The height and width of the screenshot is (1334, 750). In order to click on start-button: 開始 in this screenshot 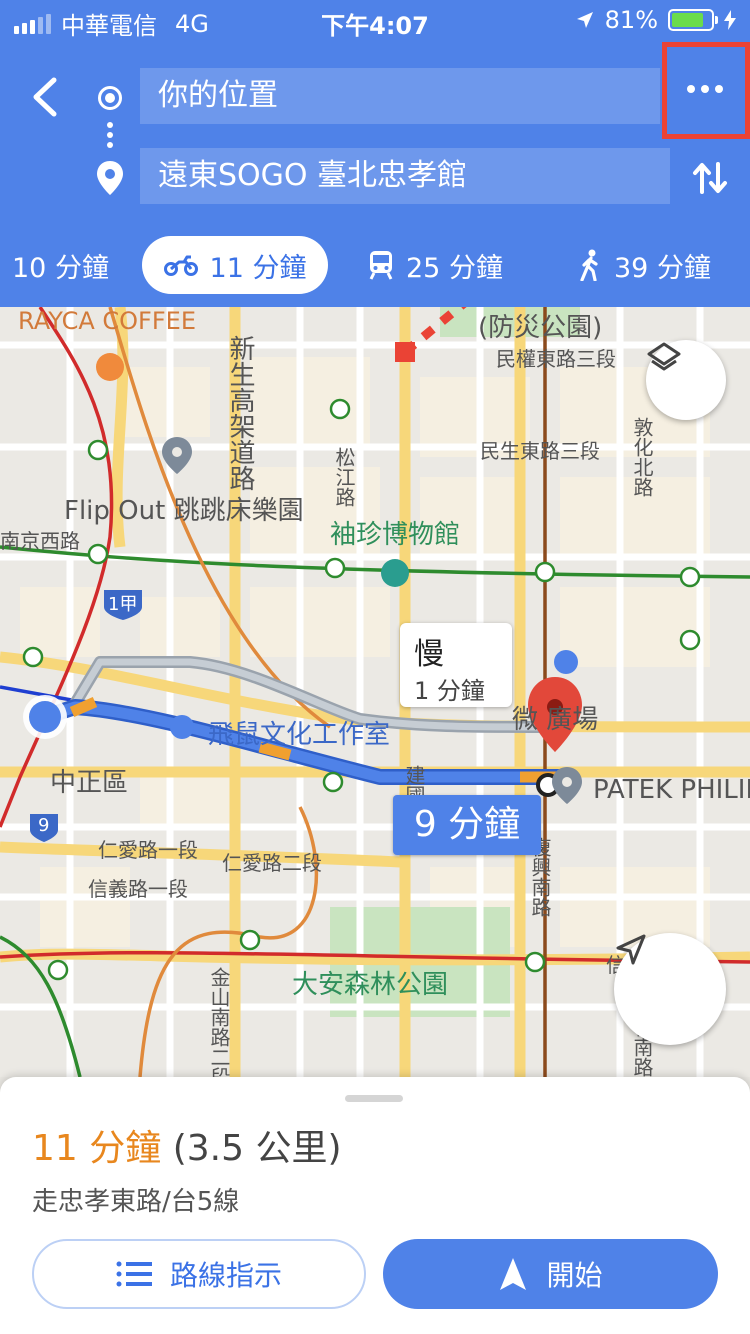, I will do `click(550, 1274)`.